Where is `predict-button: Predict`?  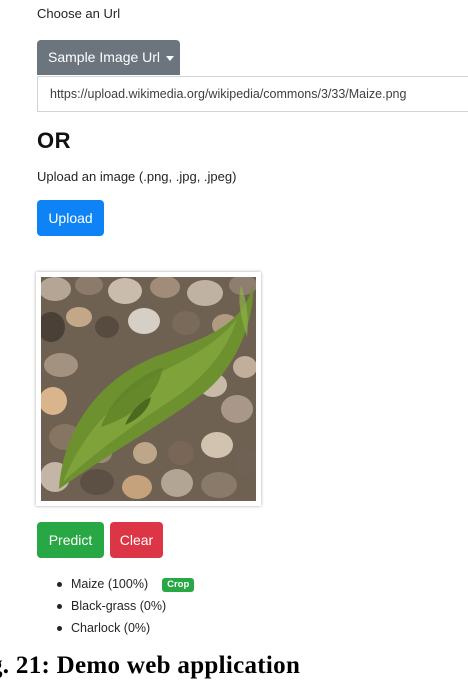 predict-button: Predict is located at coordinates (70, 540).